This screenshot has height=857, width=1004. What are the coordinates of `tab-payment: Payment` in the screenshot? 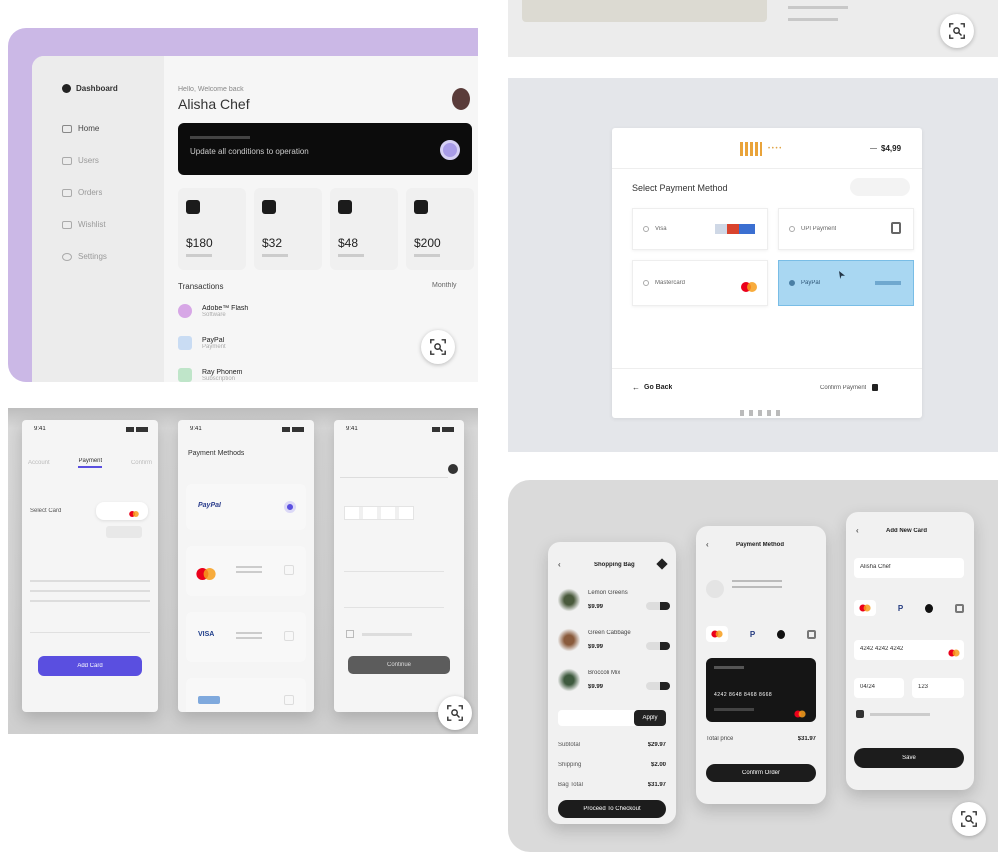 It's located at (90, 463).